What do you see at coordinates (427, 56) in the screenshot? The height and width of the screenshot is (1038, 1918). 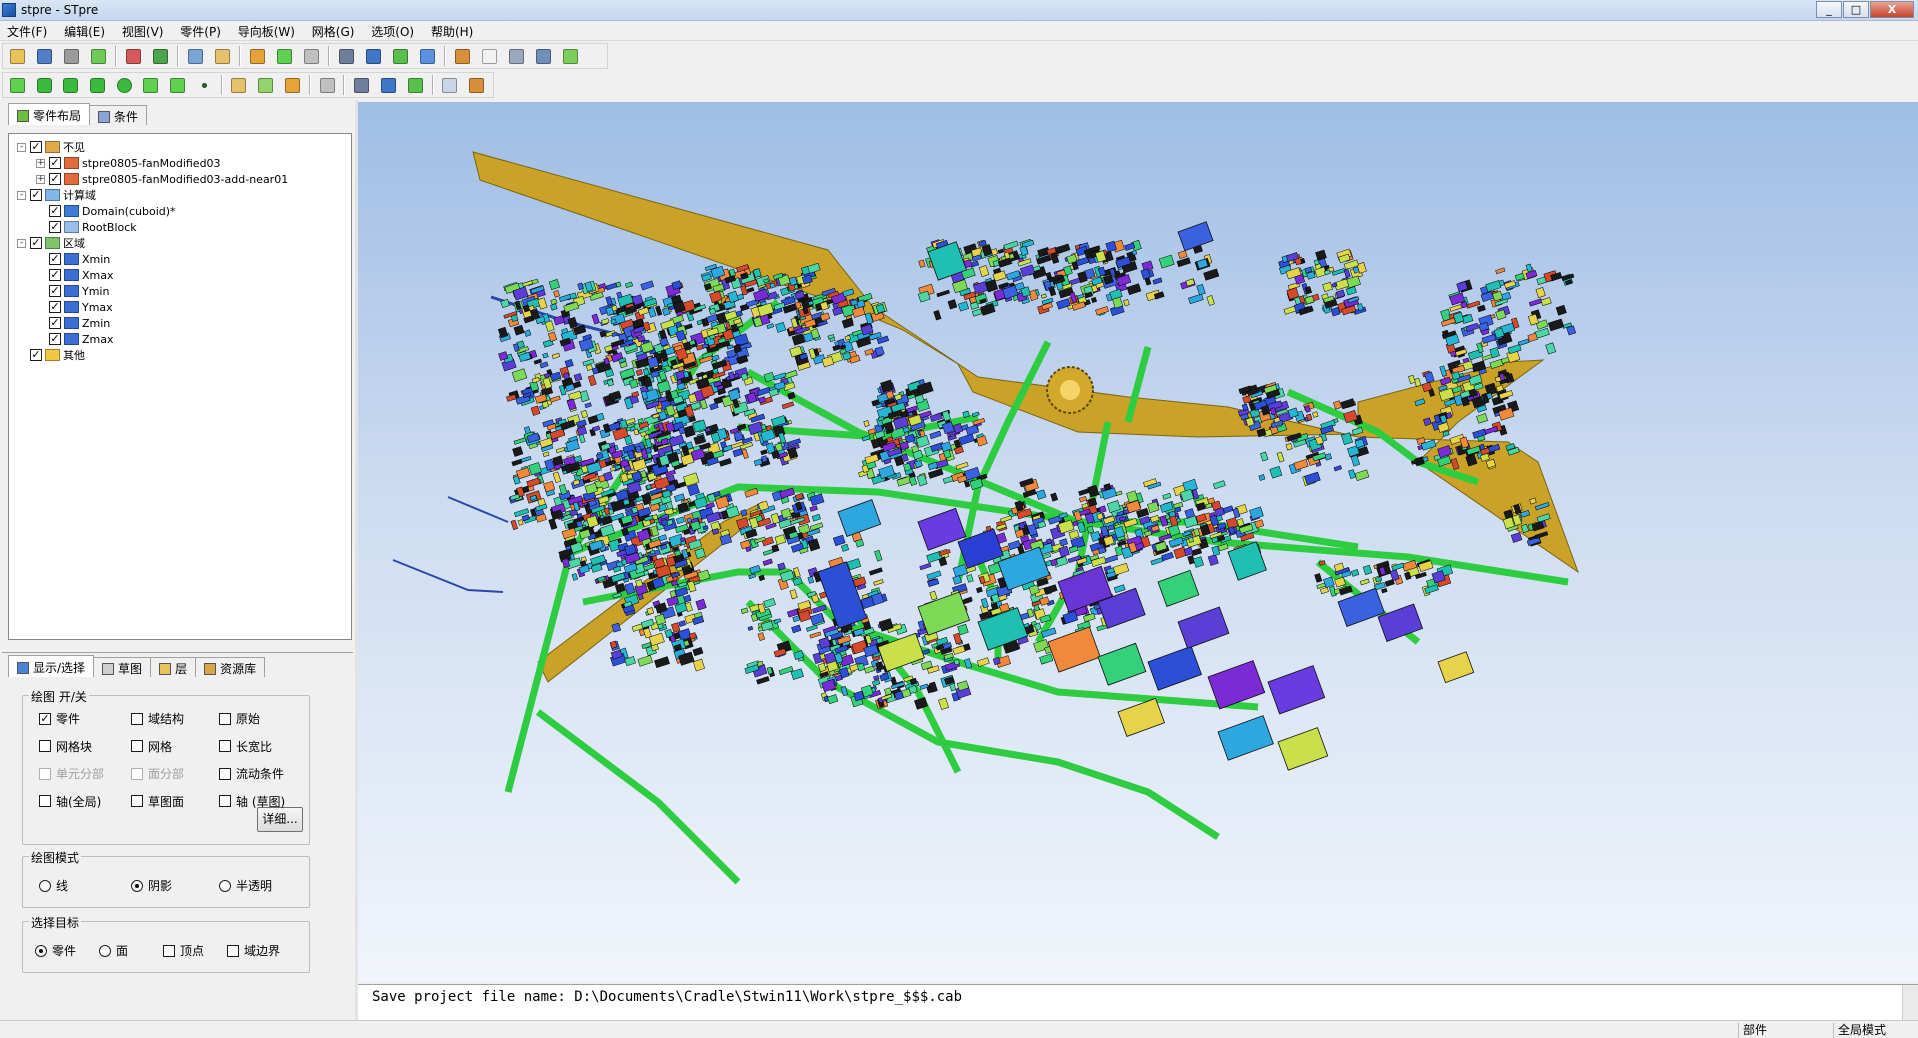 I see `report-button` at bounding box center [427, 56].